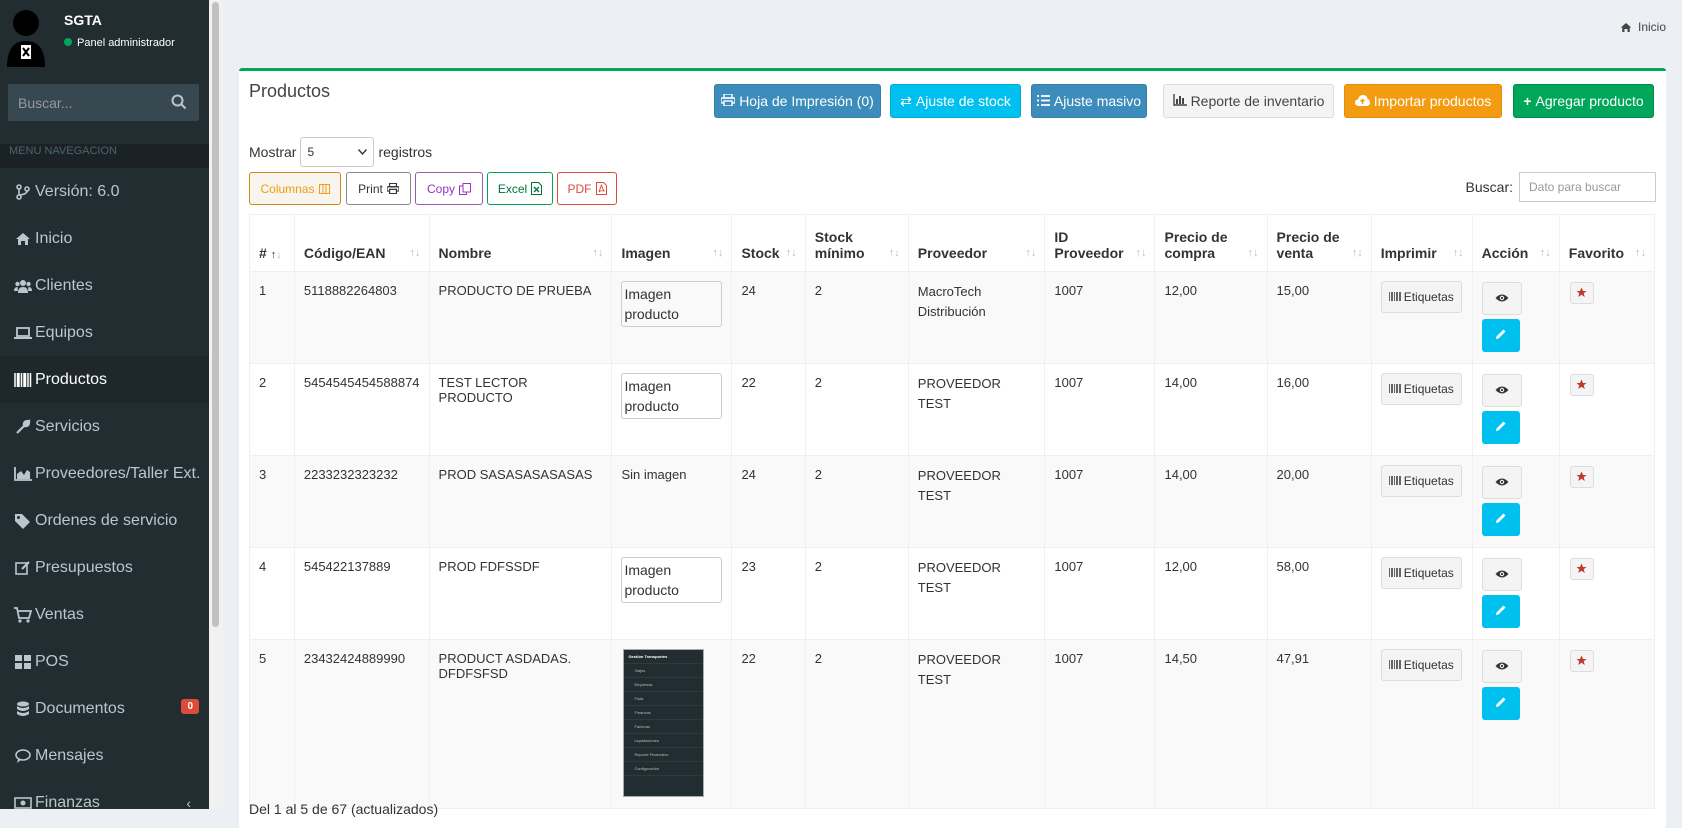  What do you see at coordinates (1421, 243) in the screenshot?
I see `th-print: Imprimir ↑↓` at bounding box center [1421, 243].